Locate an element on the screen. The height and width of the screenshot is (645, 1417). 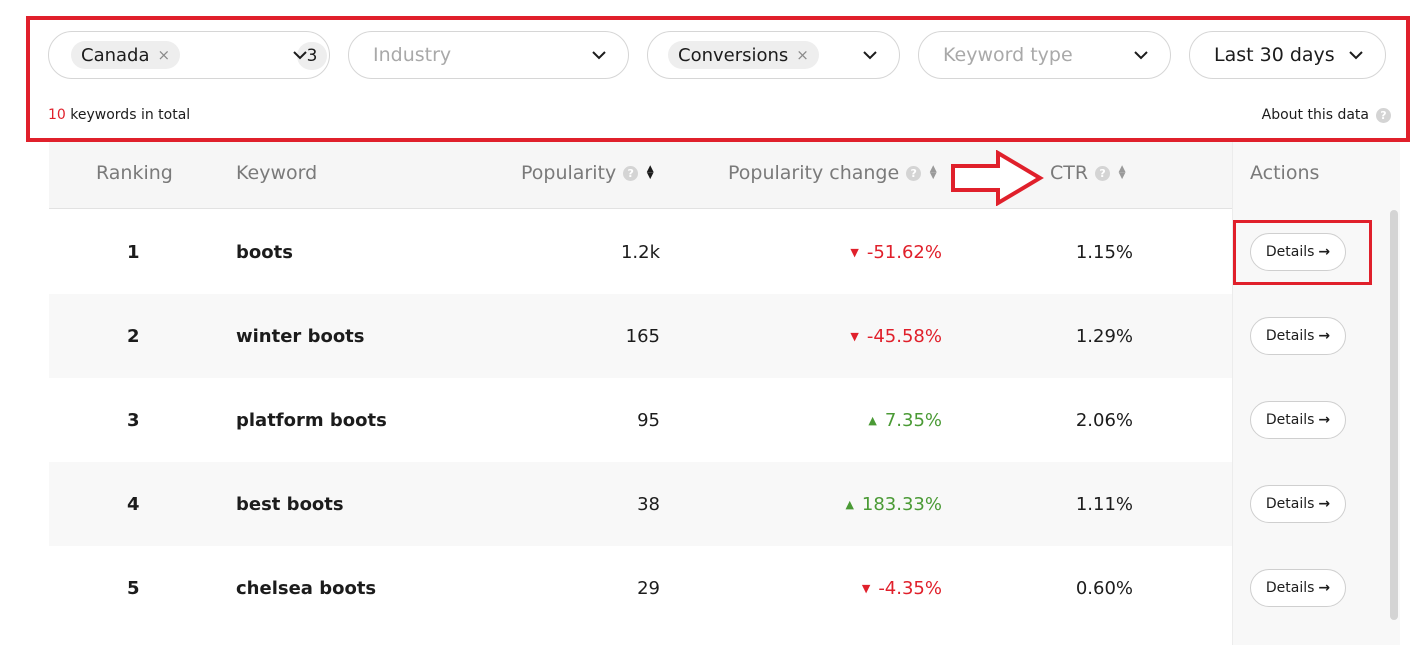
header-ranking-label: Ranking is located at coordinates (134, 173).